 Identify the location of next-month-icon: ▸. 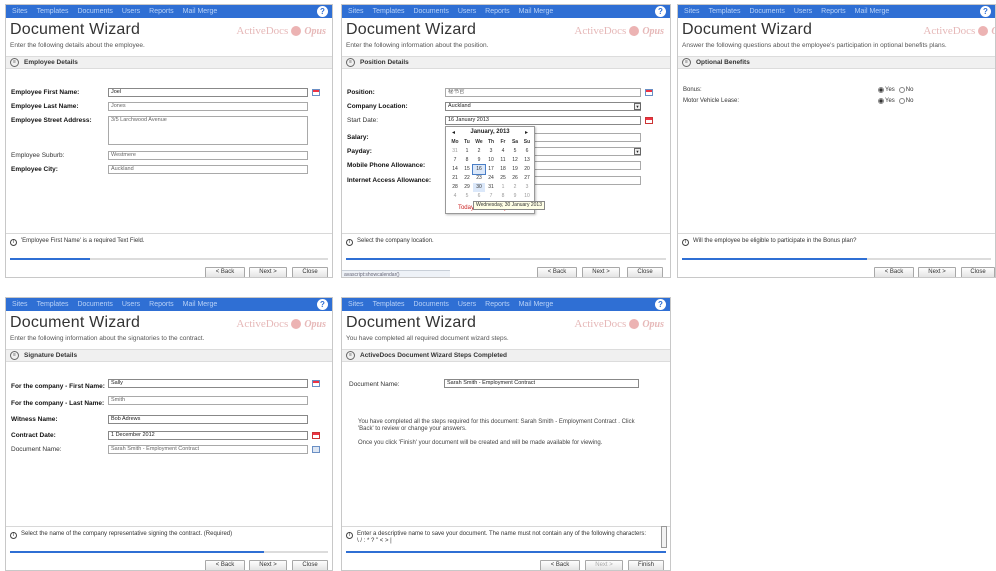
(526, 133).